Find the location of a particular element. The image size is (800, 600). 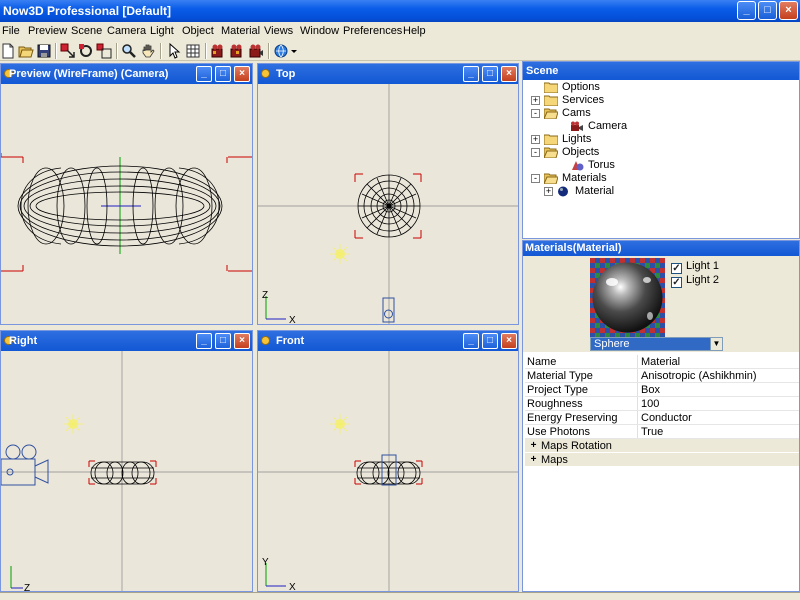

menu-help: Help is located at coordinates (414, 31).